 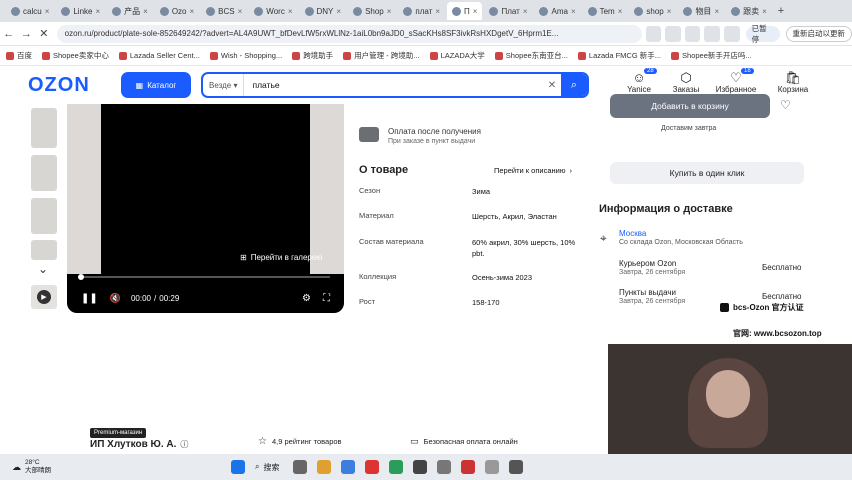 I want to click on chevron-down-icon: ⌄, so click(x=43, y=269).